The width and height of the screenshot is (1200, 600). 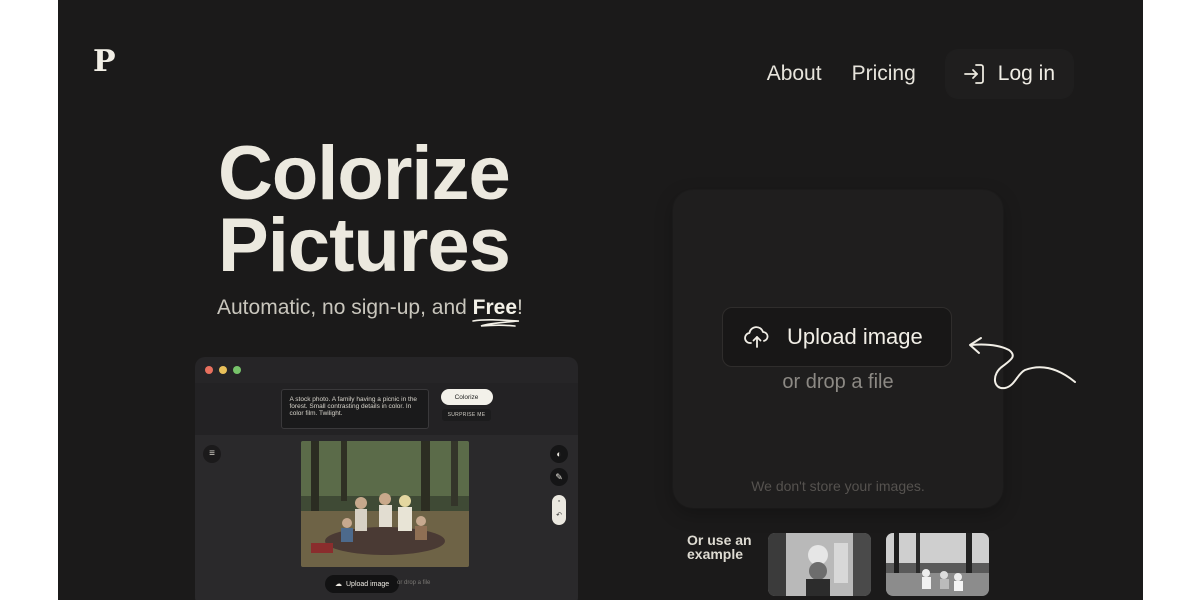 What do you see at coordinates (385, 504) in the screenshot?
I see `mockup-family-photo` at bounding box center [385, 504].